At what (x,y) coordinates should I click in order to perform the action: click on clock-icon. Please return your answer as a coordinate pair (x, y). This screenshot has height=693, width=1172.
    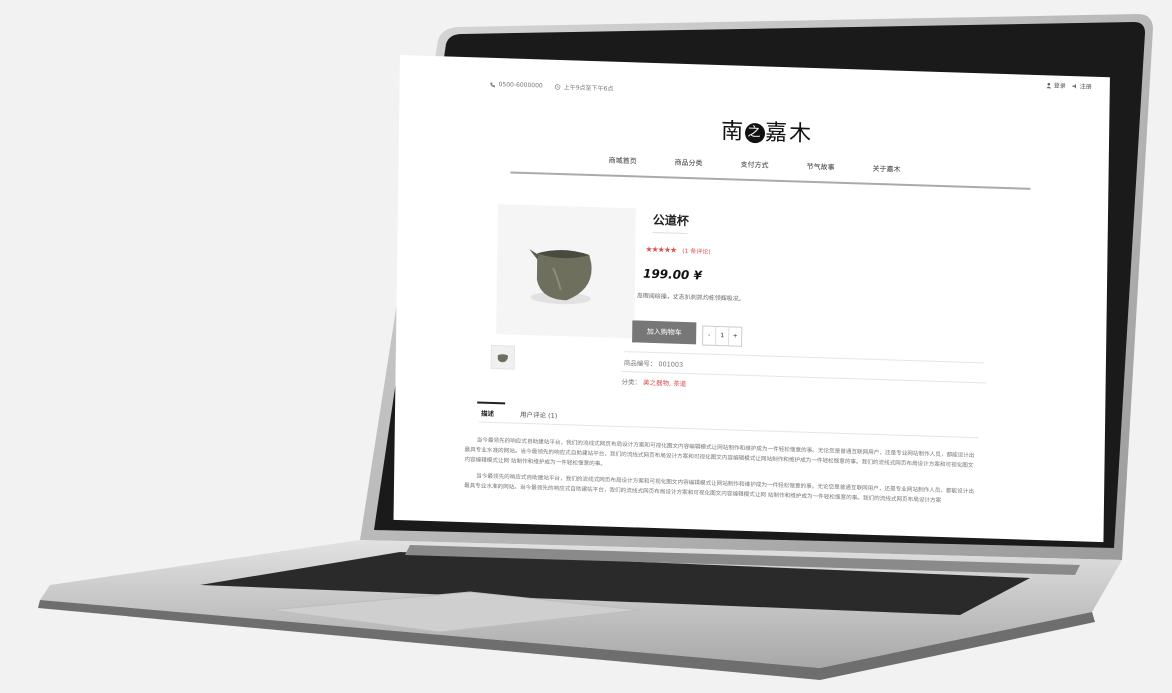
    Looking at the image, I should click on (558, 86).